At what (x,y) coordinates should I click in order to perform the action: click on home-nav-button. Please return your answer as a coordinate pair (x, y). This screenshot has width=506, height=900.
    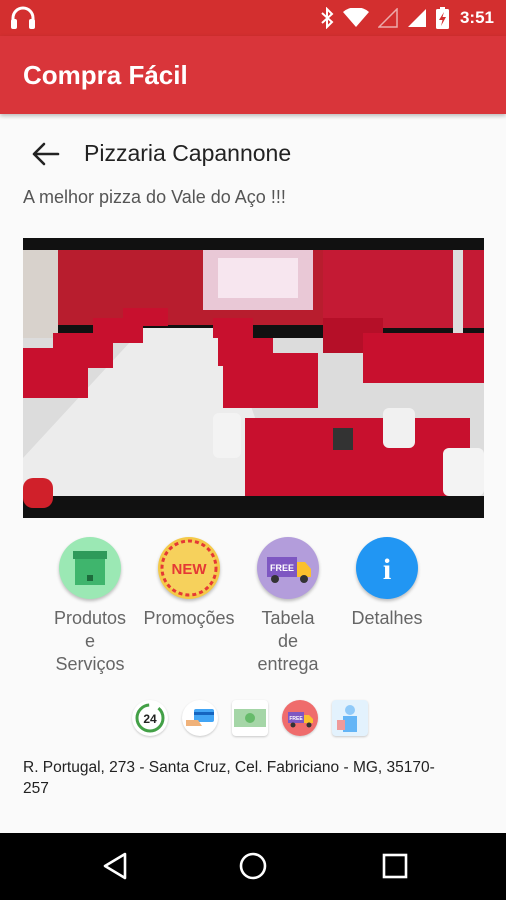
    Looking at the image, I should click on (253, 866).